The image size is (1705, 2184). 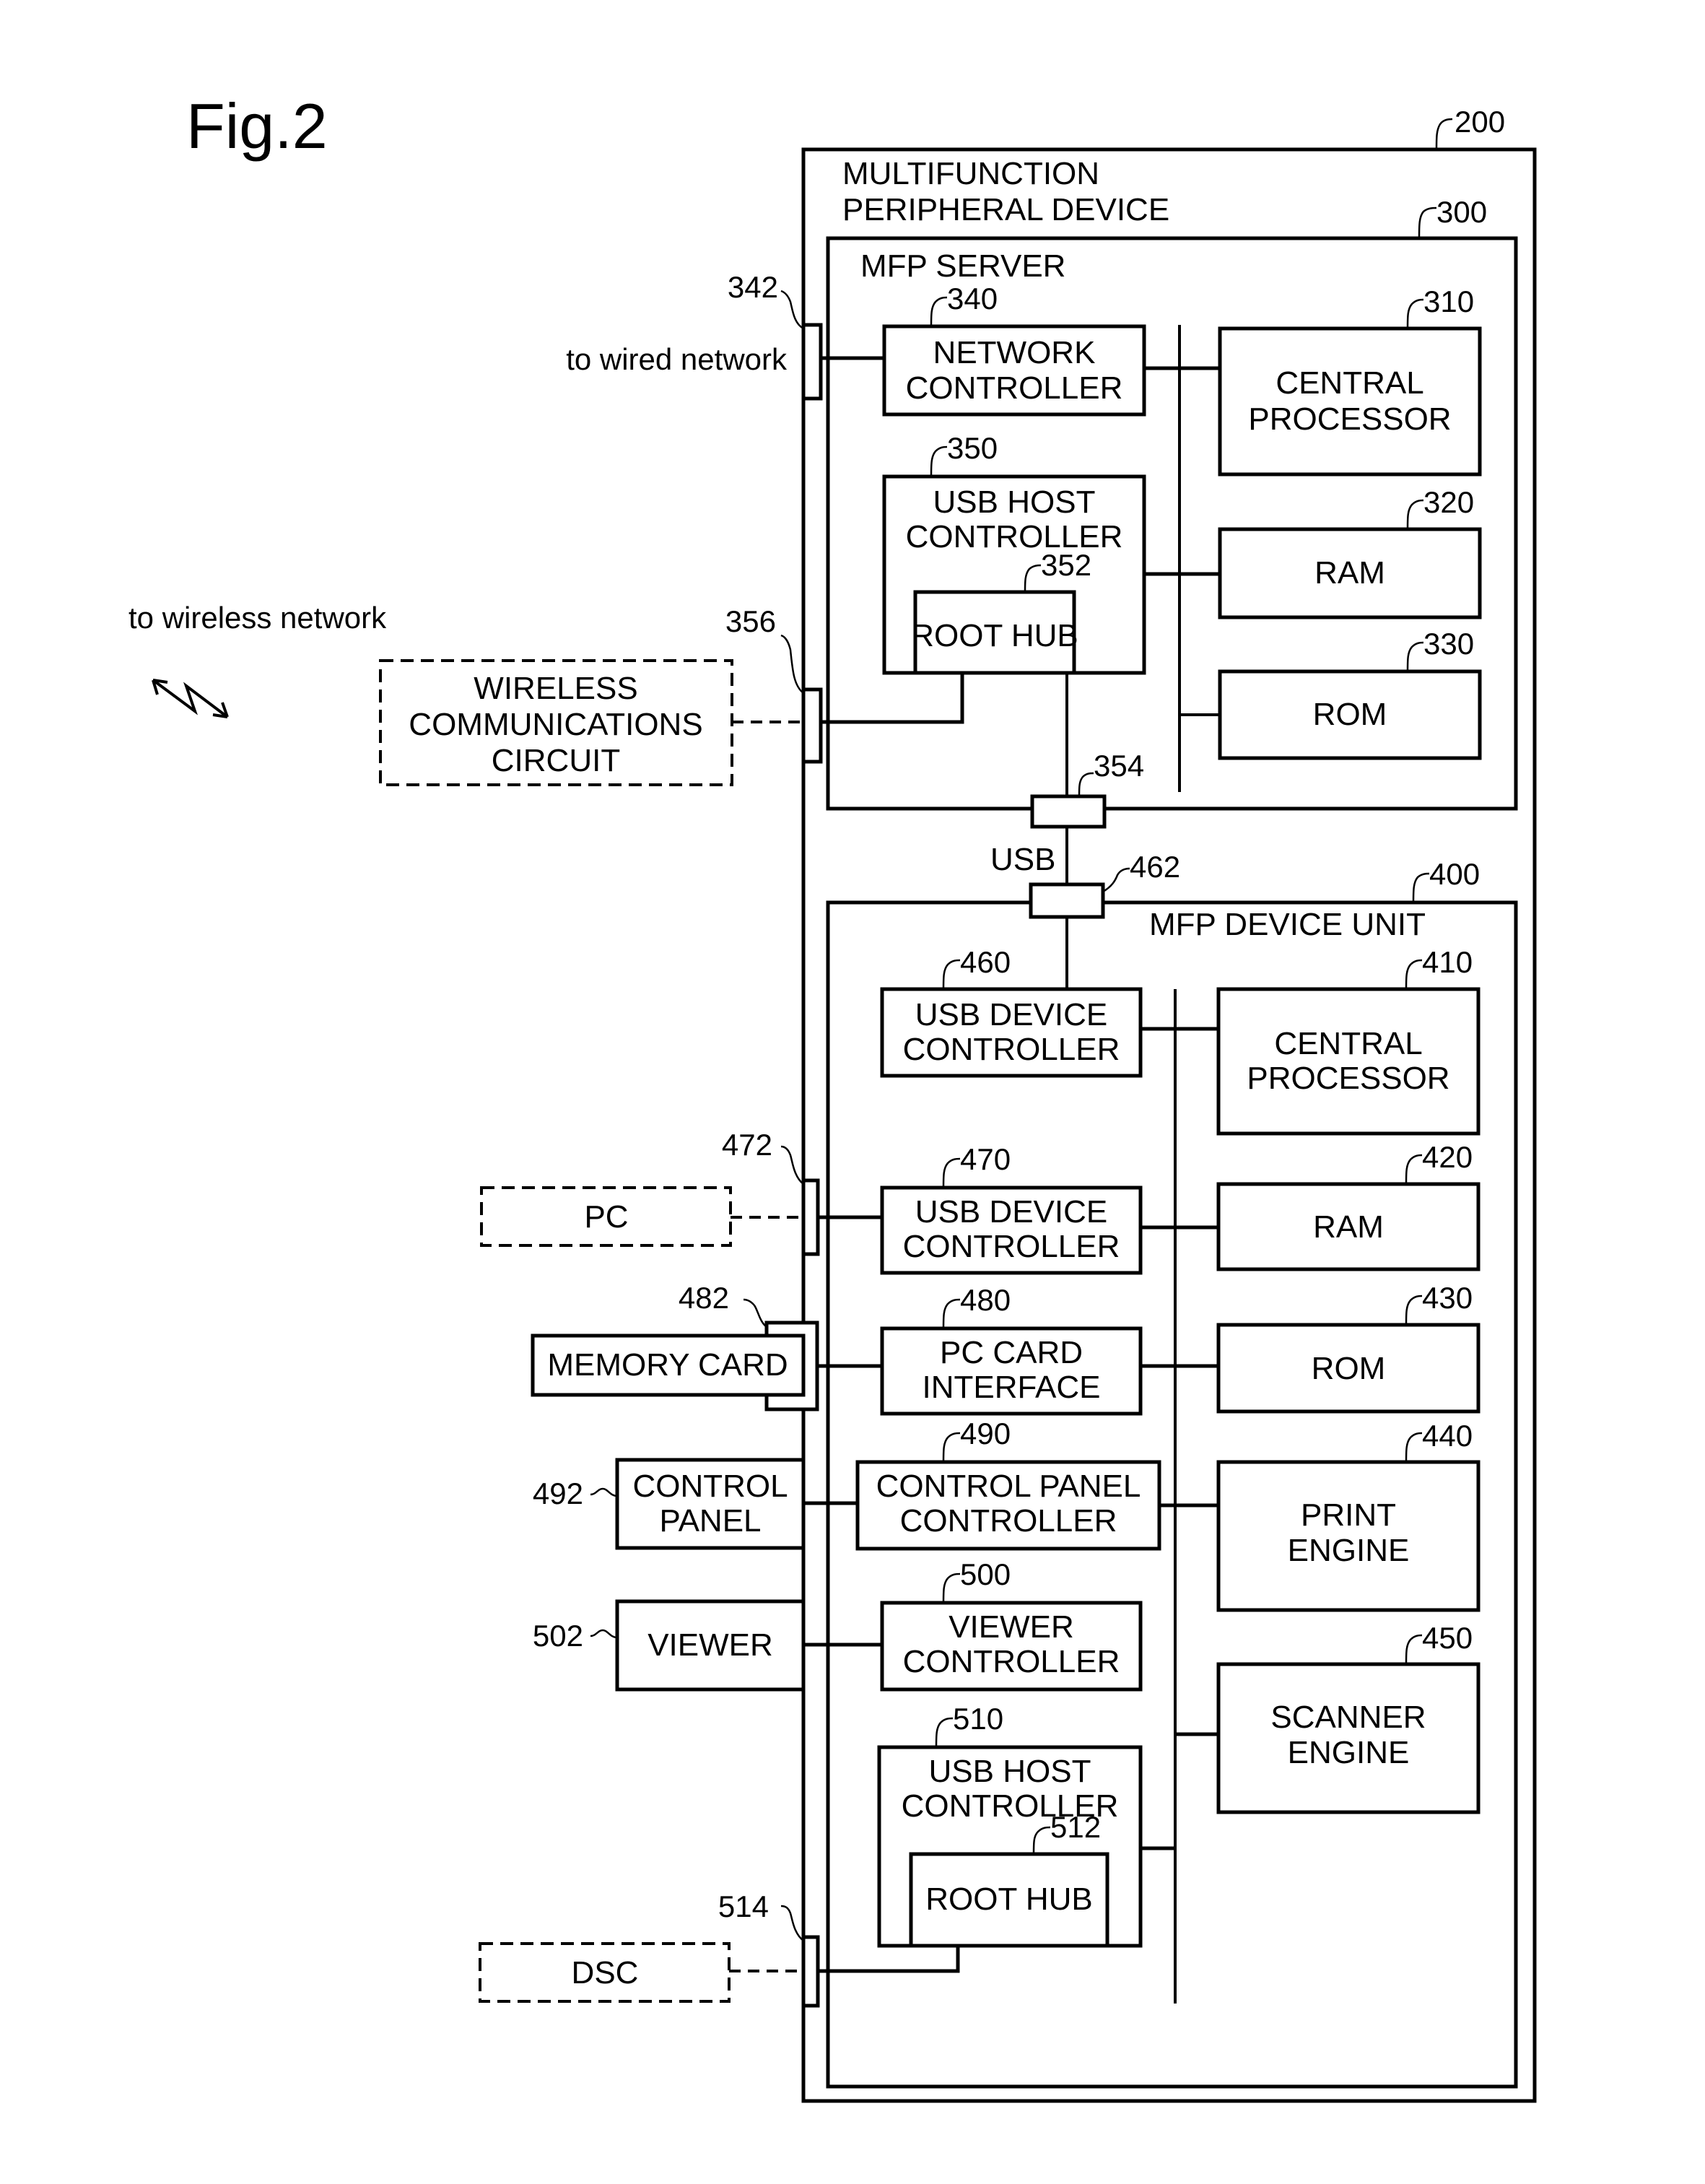 What do you see at coordinates (1011, 1627) in the screenshot?
I see `viewer-controller-line1: VIEWER` at bounding box center [1011, 1627].